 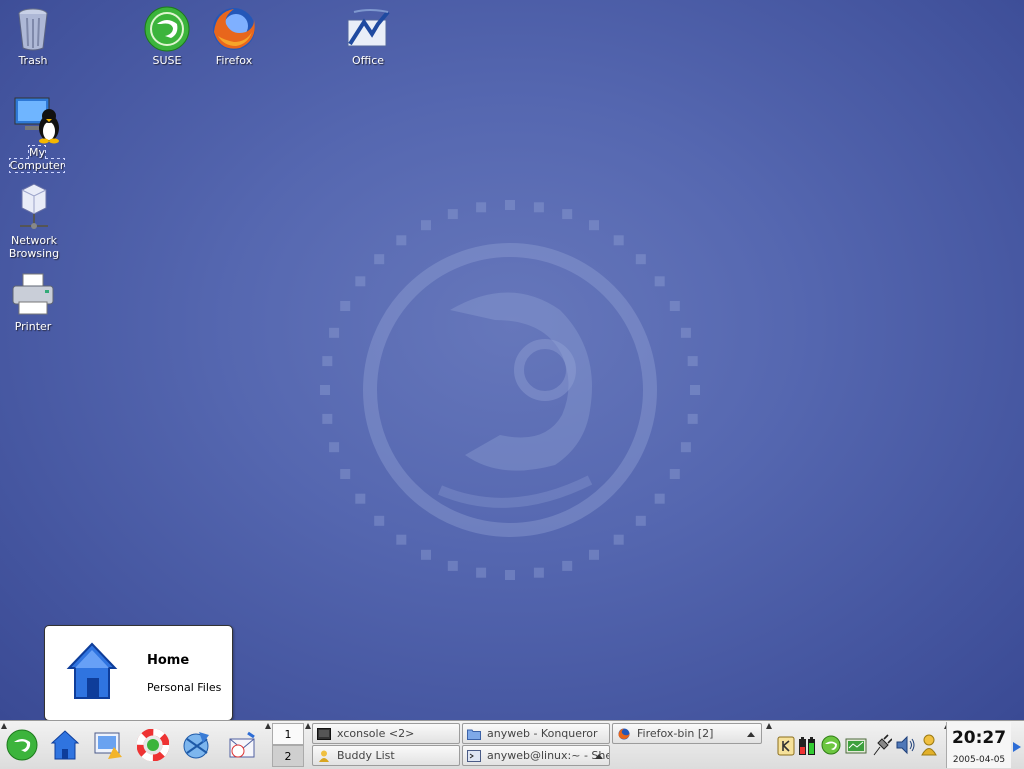 What do you see at coordinates (675, 733) in the screenshot?
I see `task-firefox-label: Firefox-bin [2]` at bounding box center [675, 733].